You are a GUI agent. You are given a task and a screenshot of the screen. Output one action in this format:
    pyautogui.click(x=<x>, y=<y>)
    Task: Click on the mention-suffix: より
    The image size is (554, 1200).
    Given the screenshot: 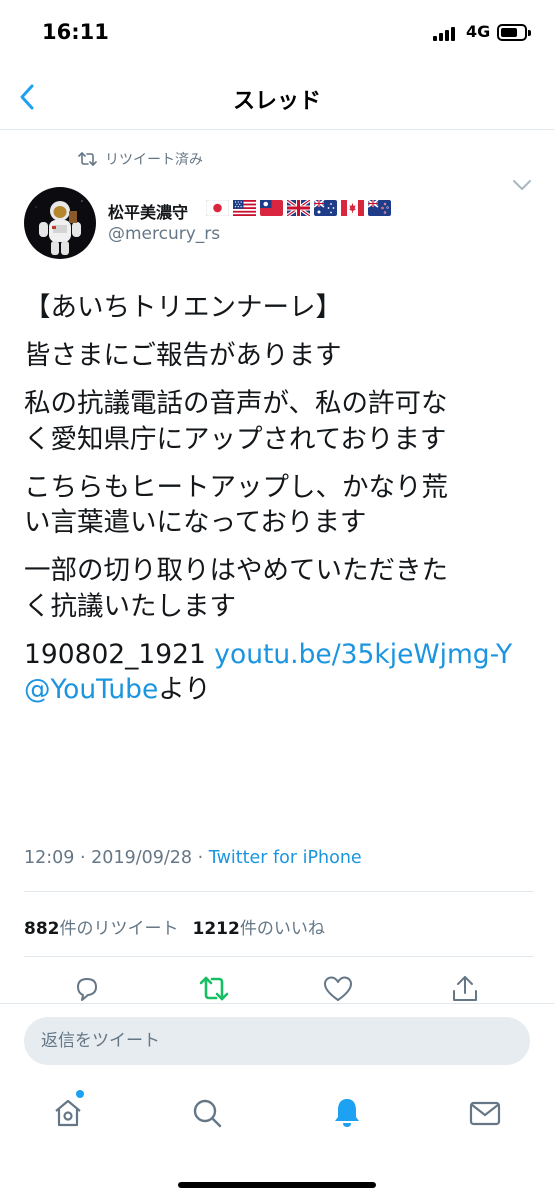 What is the action you would take?
    pyautogui.click(x=184, y=689)
    